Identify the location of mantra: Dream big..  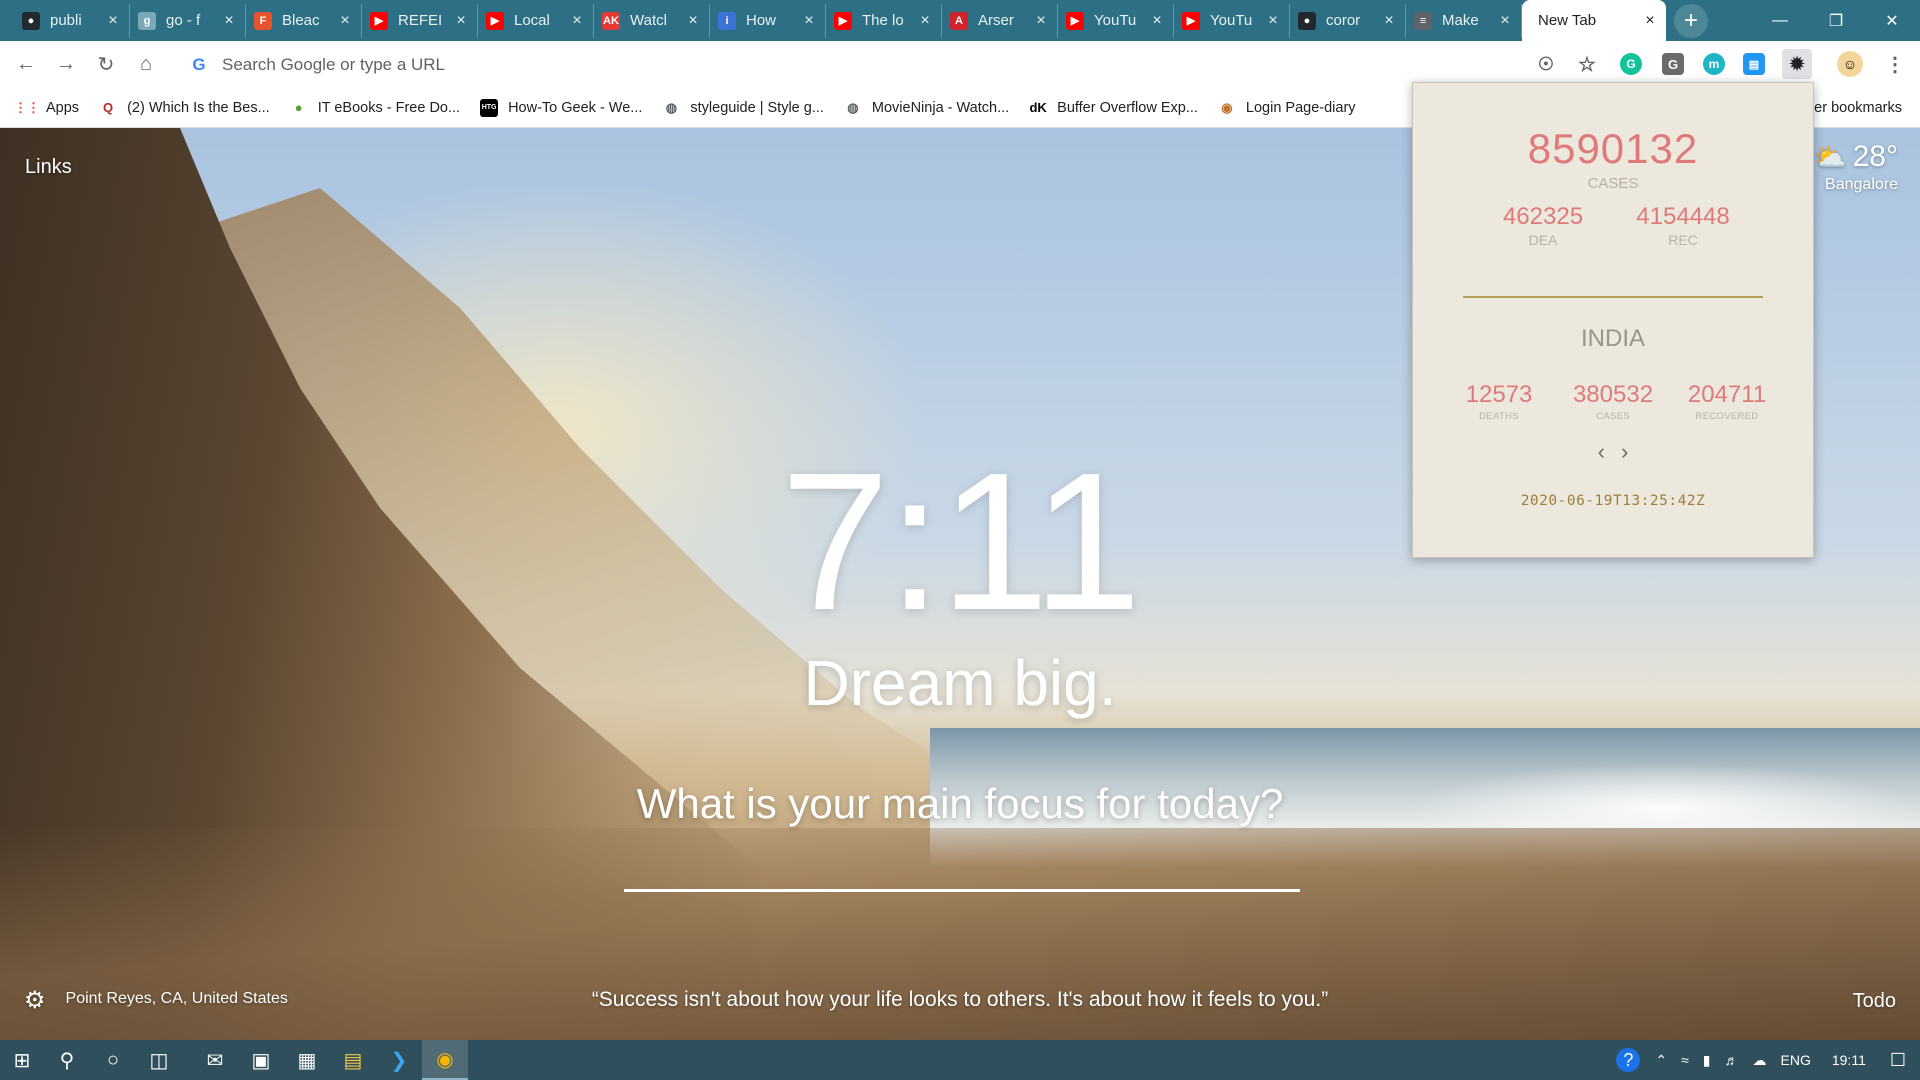
(960, 683).